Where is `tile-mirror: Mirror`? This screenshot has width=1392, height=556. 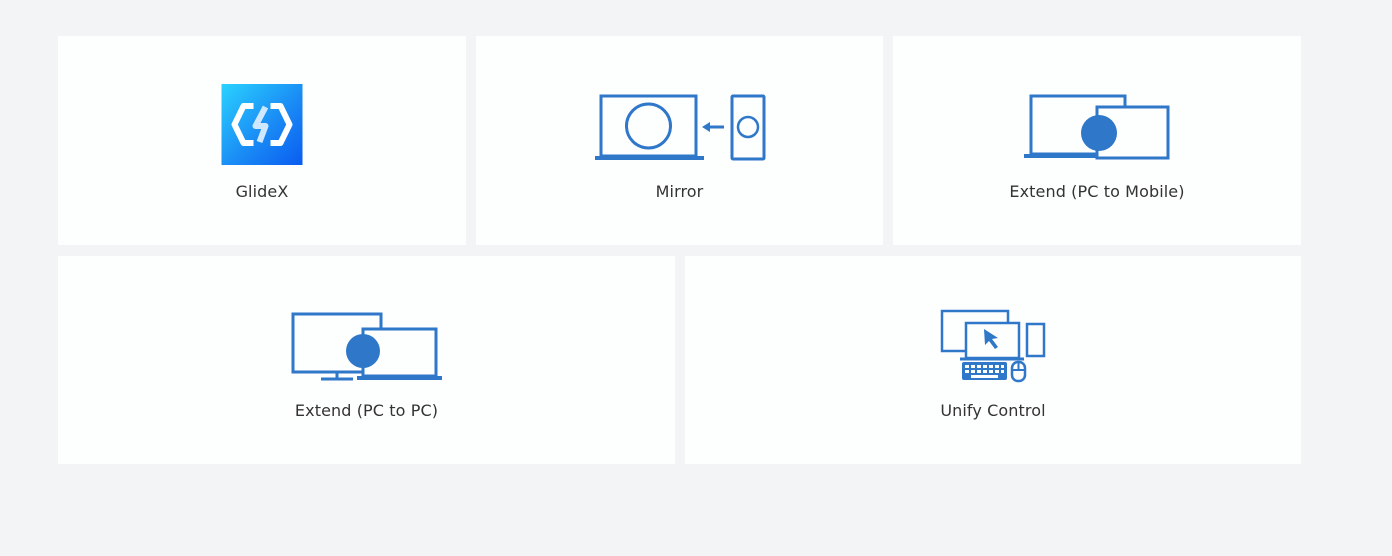 tile-mirror: Mirror is located at coordinates (679, 140).